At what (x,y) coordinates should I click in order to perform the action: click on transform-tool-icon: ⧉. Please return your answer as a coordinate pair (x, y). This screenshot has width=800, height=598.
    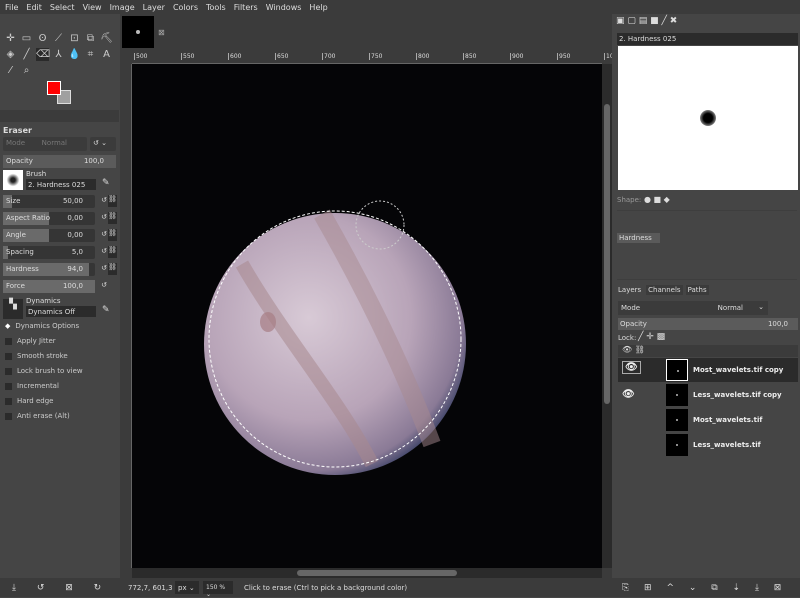
    Looking at the image, I should click on (90, 38).